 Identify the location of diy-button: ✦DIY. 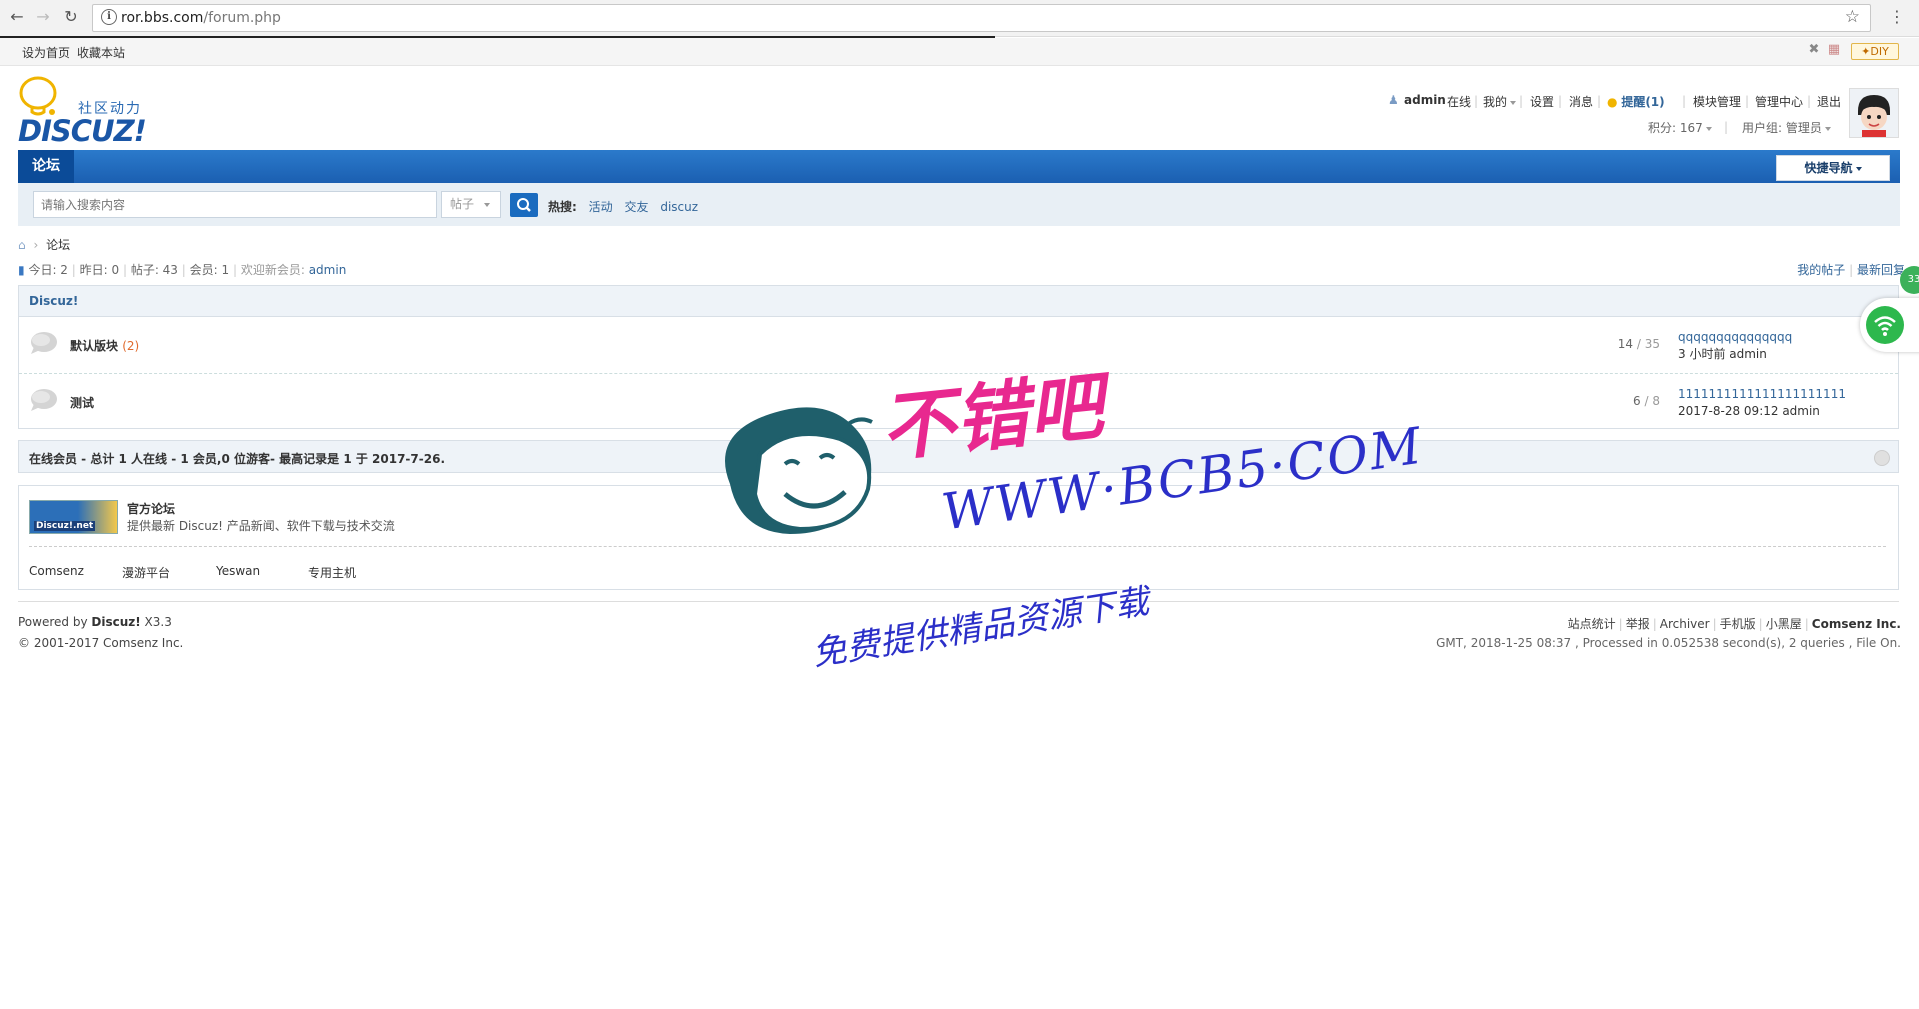
(1875, 51).